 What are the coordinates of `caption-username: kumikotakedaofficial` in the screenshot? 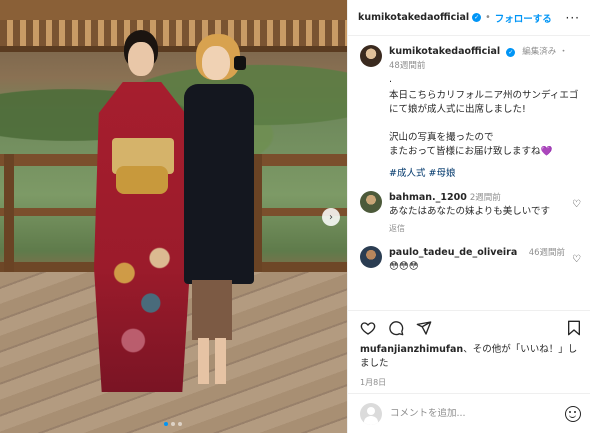 It's located at (444, 51).